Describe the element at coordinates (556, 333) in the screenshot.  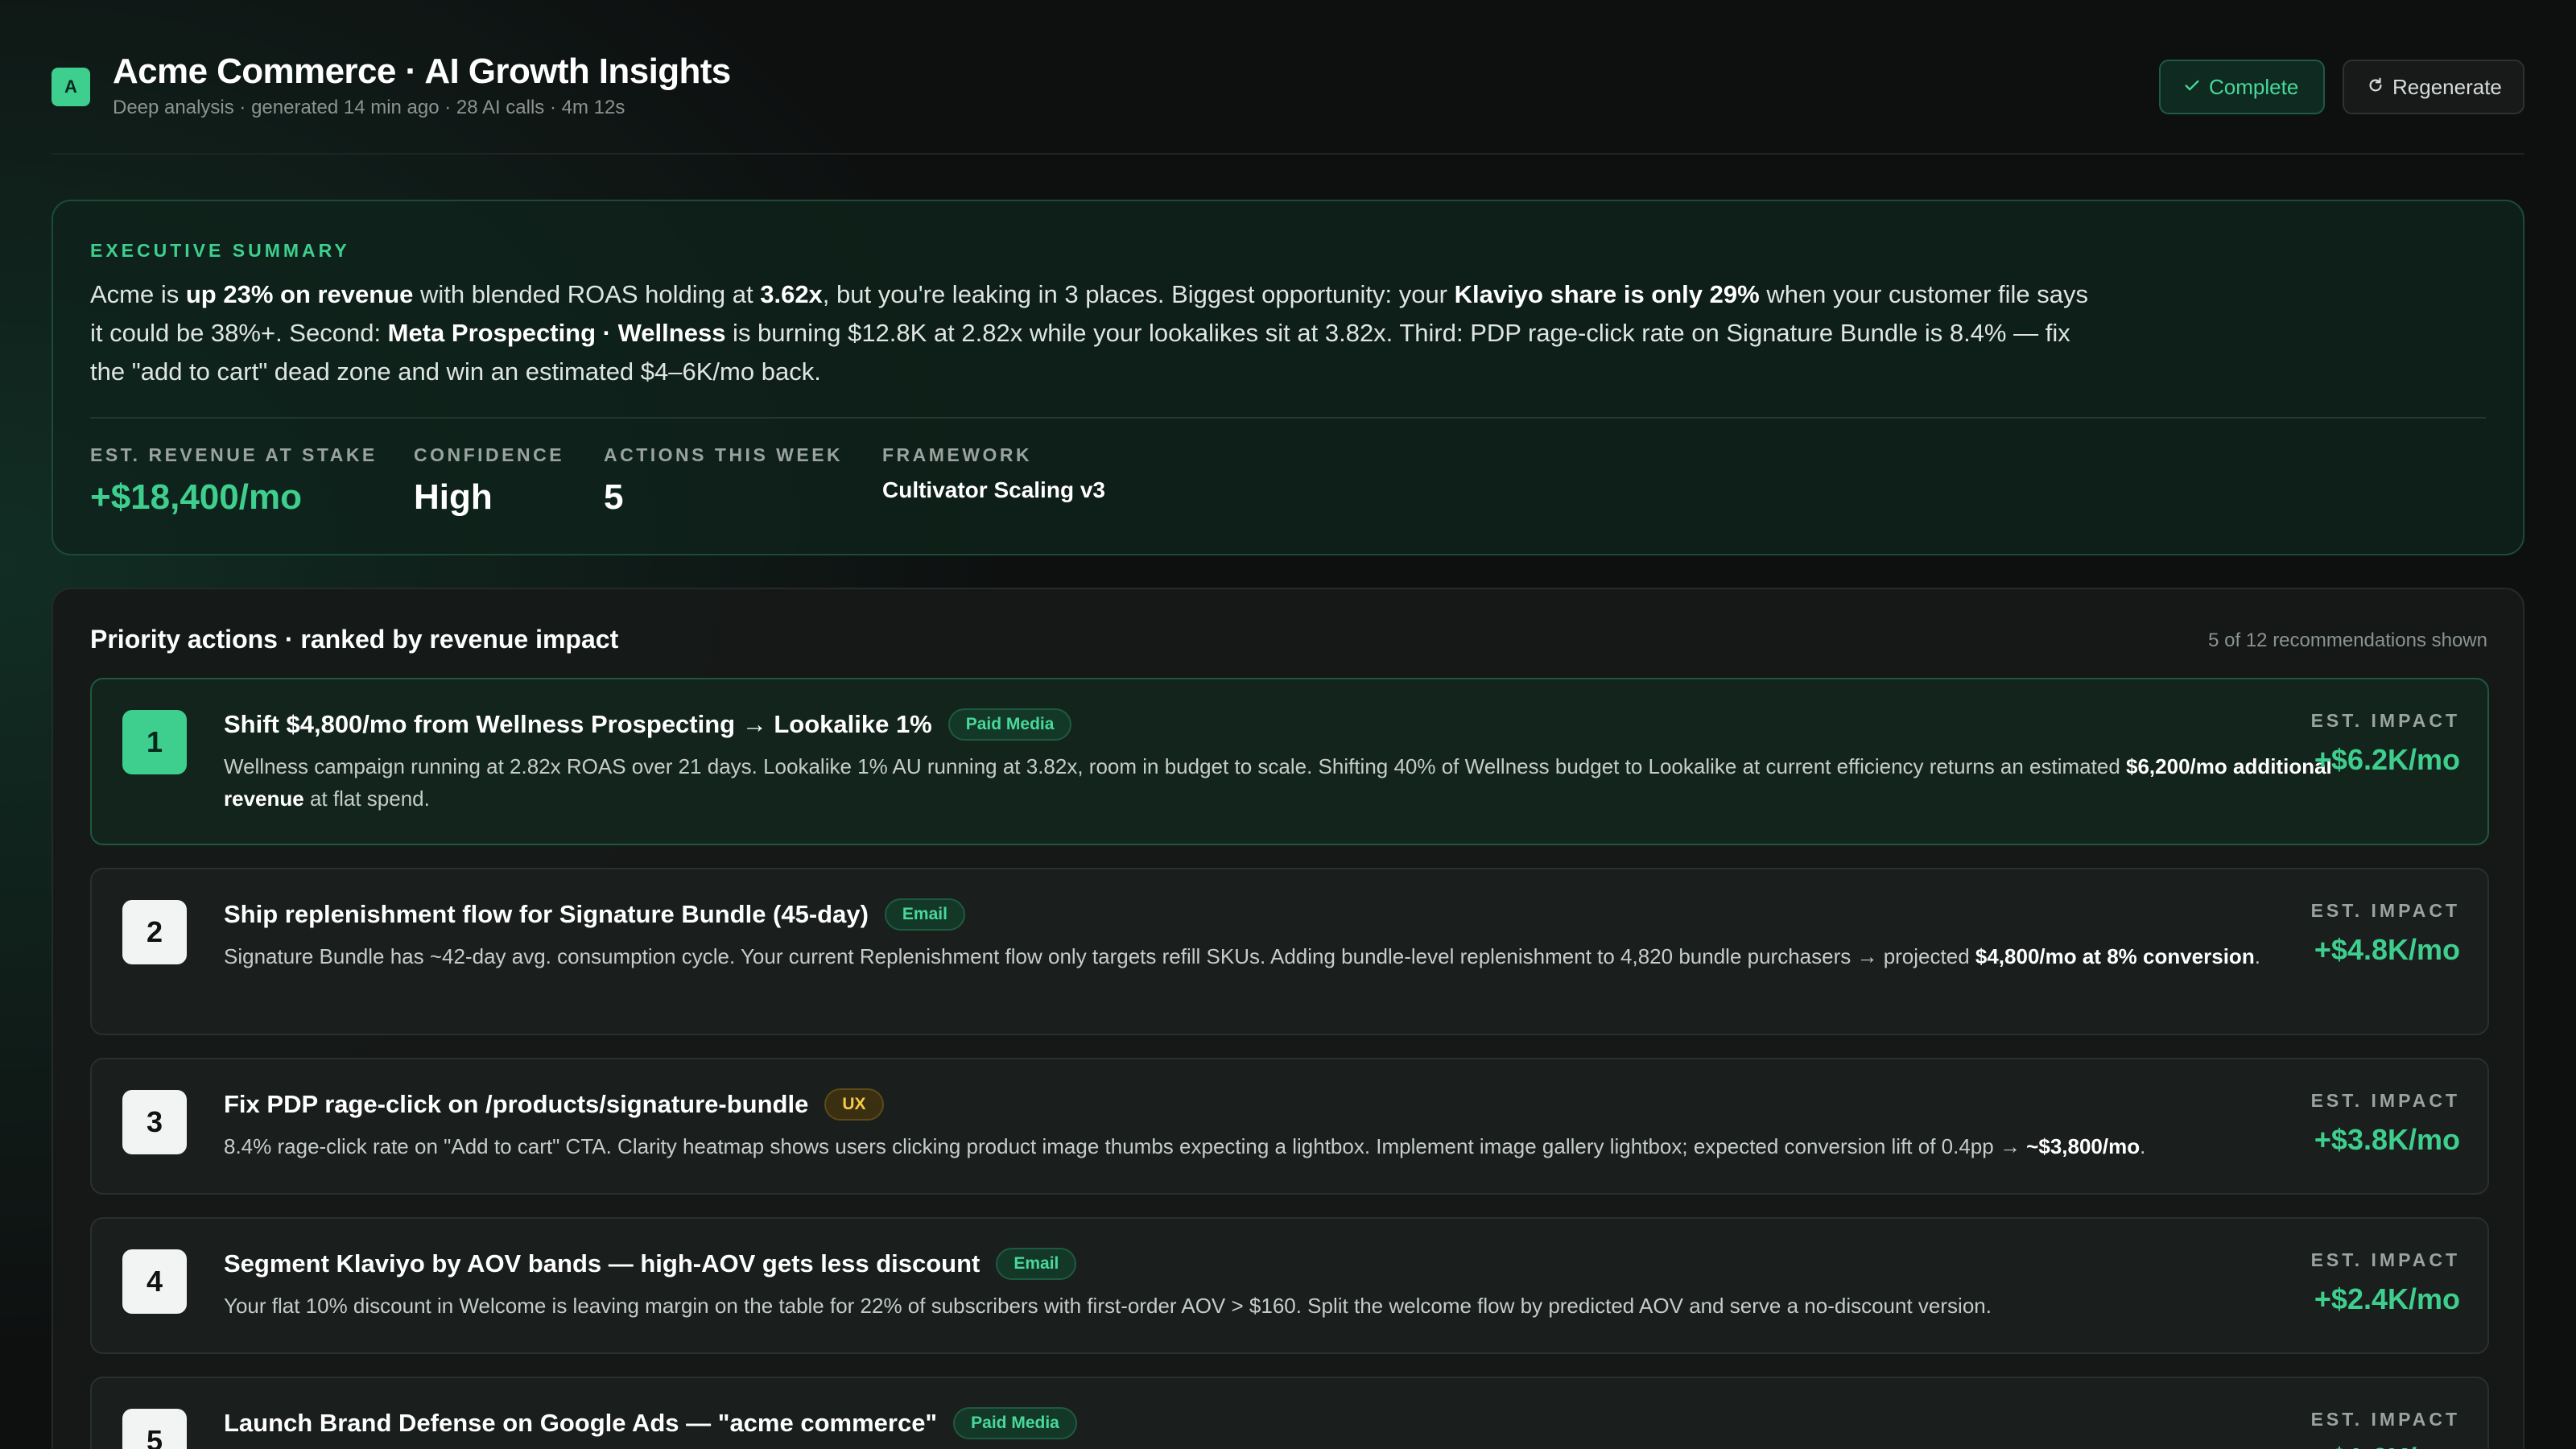
I see `highlight-text: Meta Prospecting · Wellness` at that location.